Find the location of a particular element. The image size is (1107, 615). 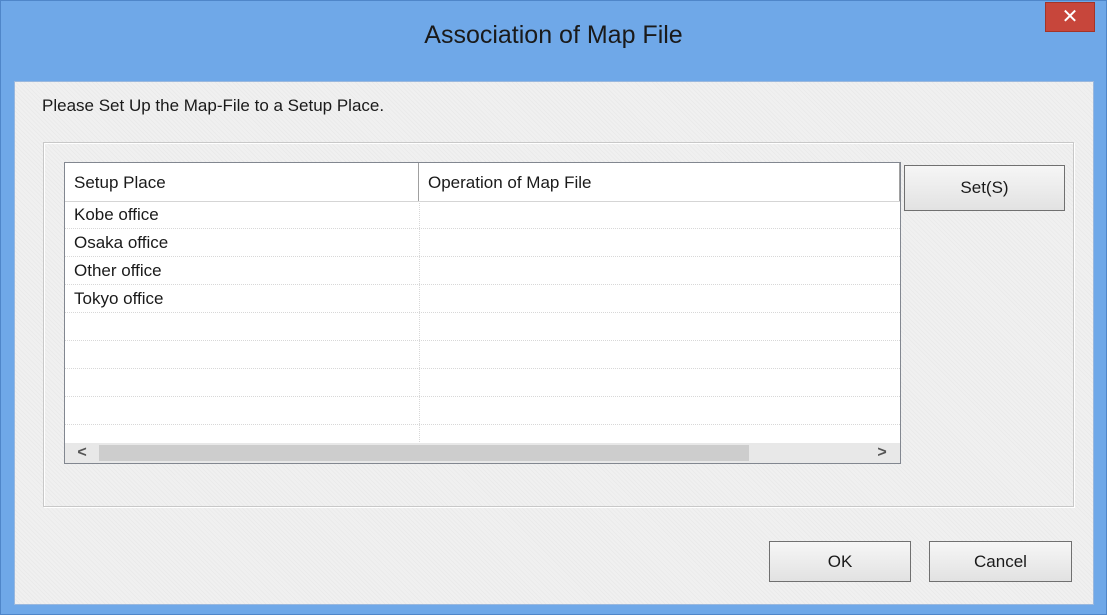

column-header-operation-of-map-file: Operation of Map File is located at coordinates (659, 182).